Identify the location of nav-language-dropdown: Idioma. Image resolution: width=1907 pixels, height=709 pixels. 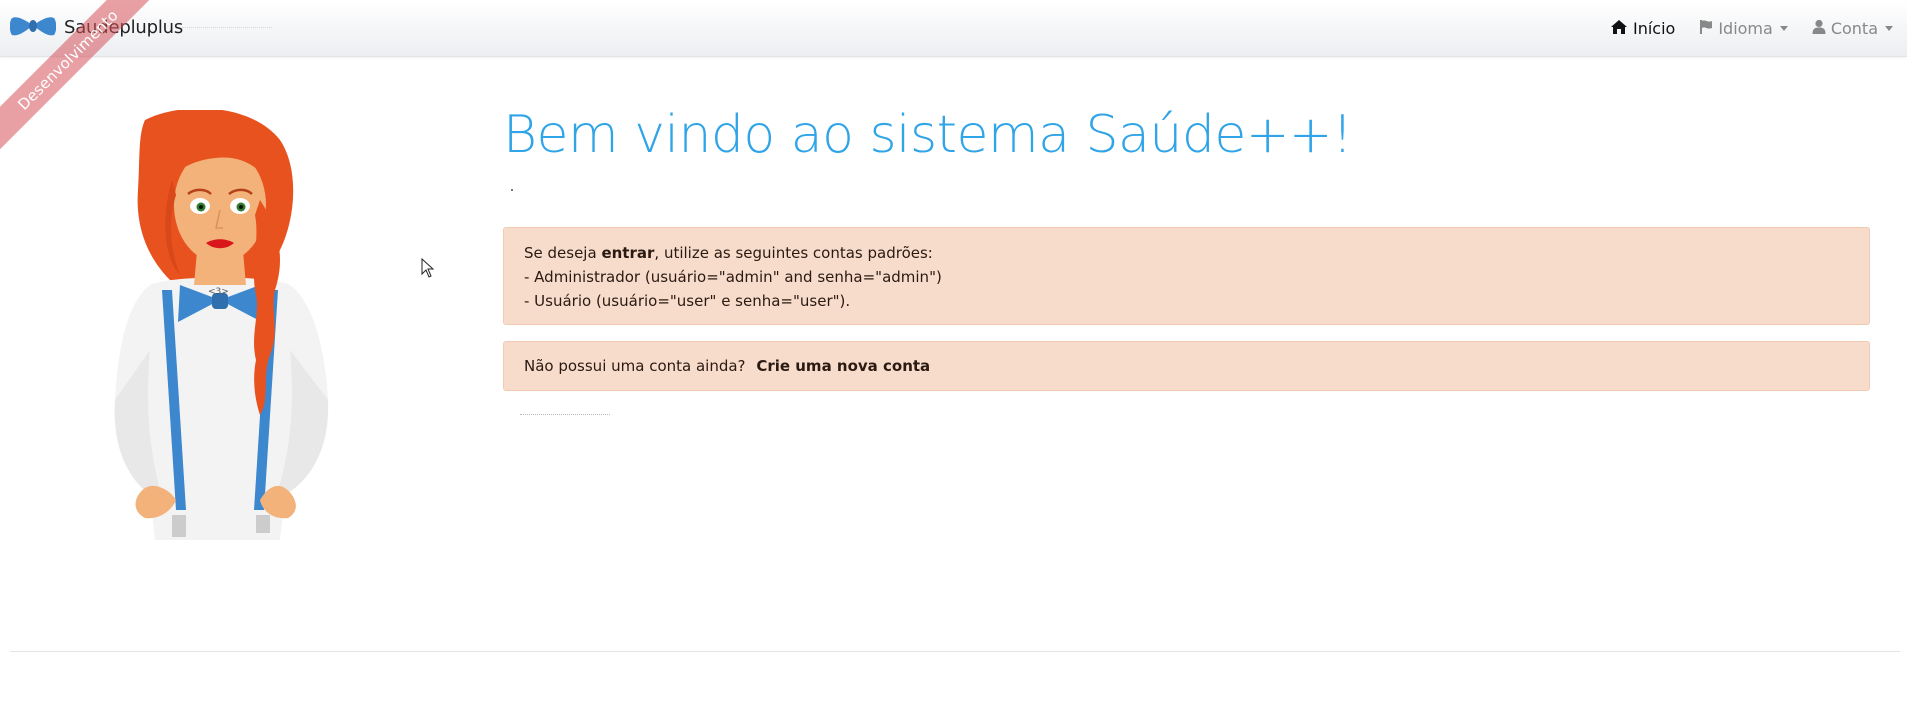
(1743, 28).